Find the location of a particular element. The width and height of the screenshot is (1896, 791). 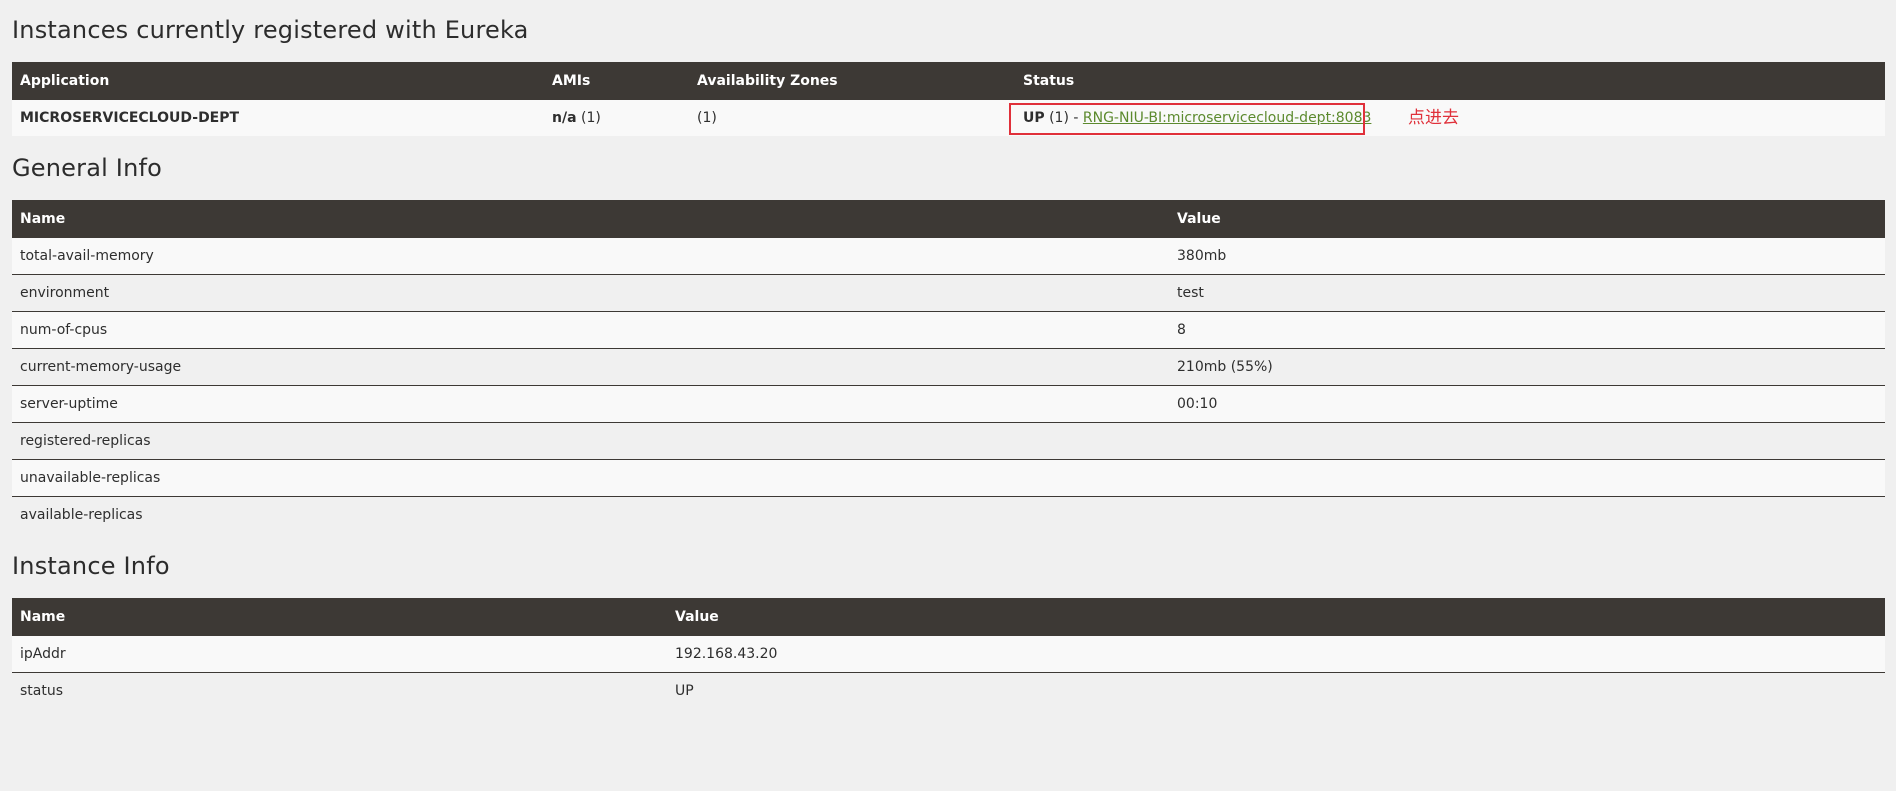

row-value: 00:10 is located at coordinates (1527, 404).